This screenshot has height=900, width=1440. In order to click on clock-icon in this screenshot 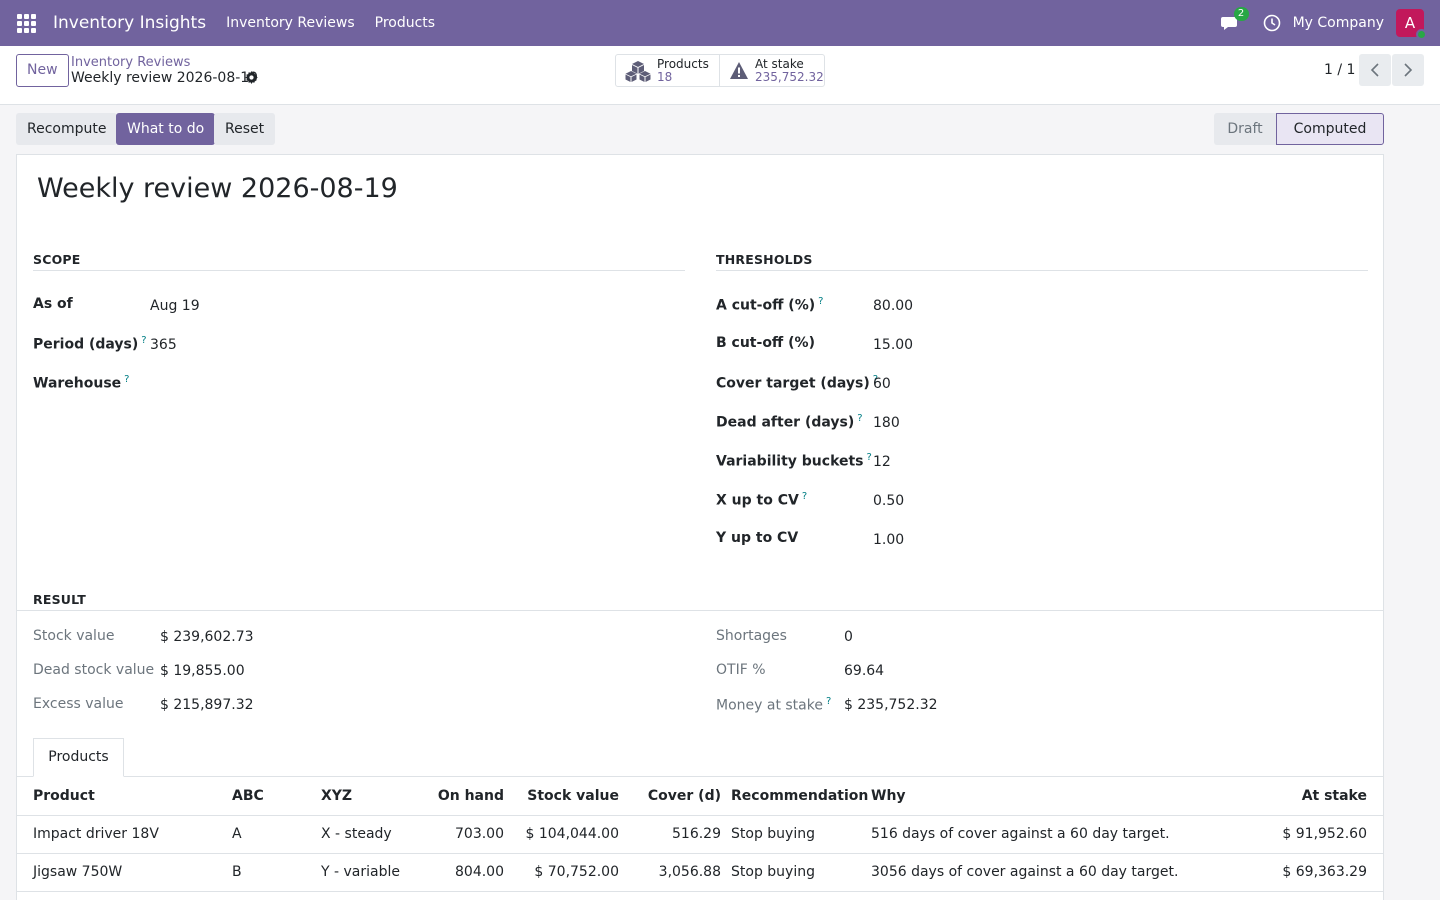, I will do `click(1272, 23)`.